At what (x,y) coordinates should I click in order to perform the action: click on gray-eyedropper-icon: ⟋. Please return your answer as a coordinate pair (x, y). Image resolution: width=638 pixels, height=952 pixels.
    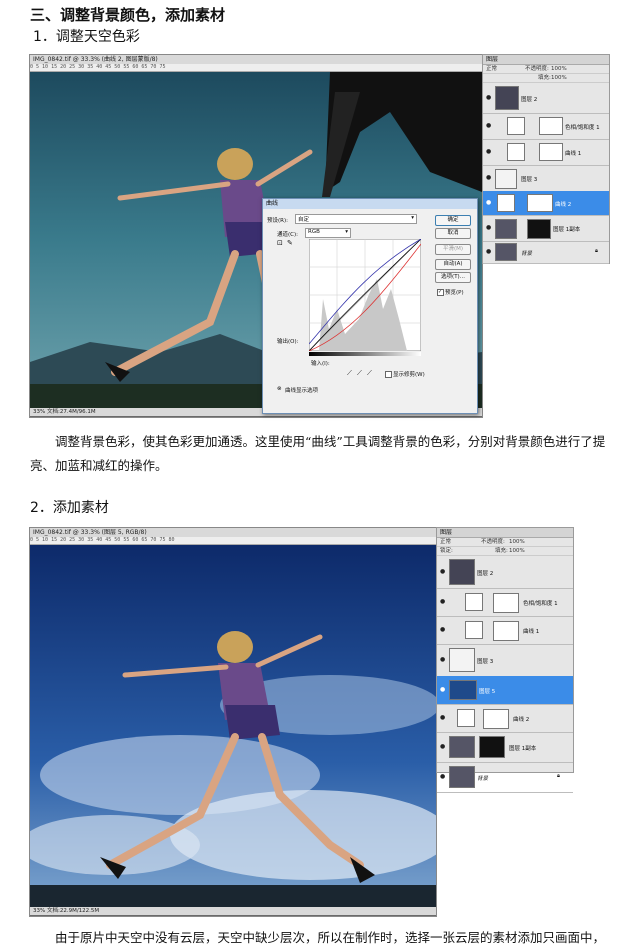
    Looking at the image, I should click on (359, 373).